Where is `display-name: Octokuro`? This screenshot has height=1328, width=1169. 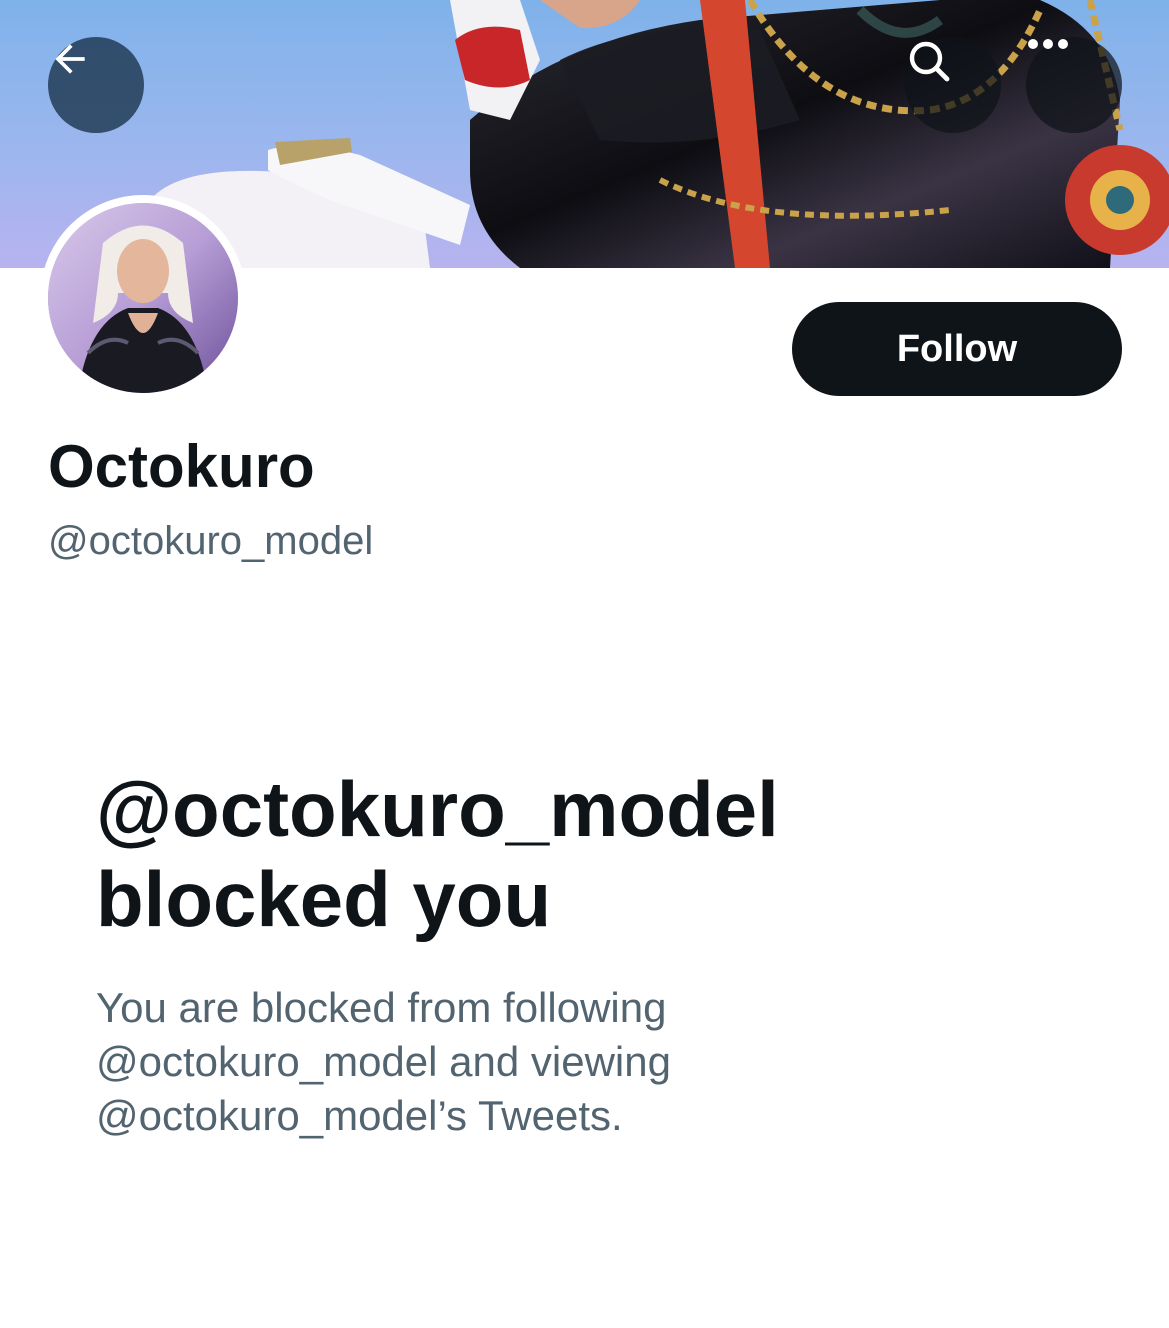 display-name: Octokuro is located at coordinates (181, 466).